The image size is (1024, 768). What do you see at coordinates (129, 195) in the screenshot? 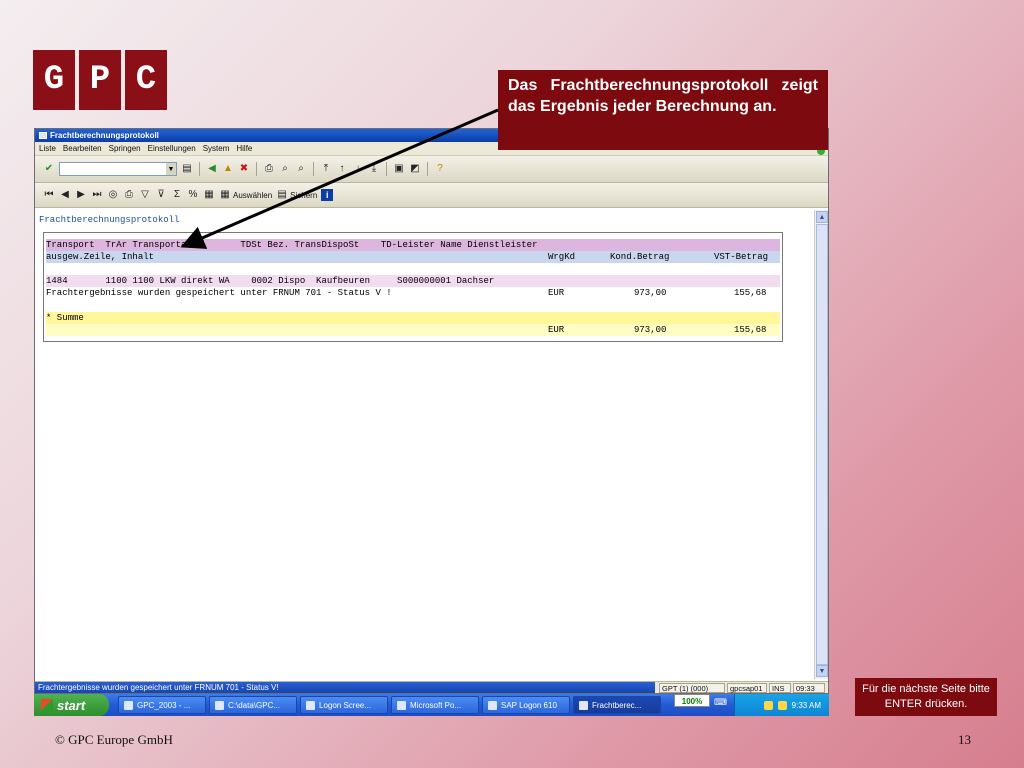
I see `print-list-icon: ⎙` at bounding box center [129, 195].